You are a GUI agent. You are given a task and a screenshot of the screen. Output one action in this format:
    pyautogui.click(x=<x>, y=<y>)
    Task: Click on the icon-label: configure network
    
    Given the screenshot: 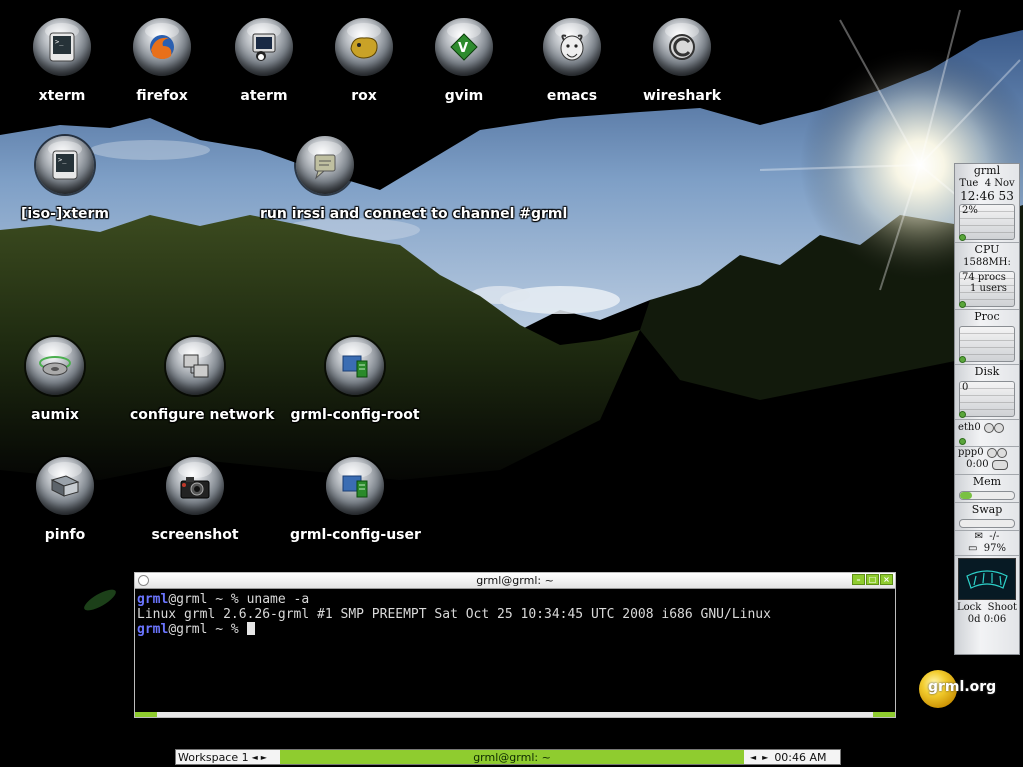 What is the action you would take?
    pyautogui.click(x=202, y=415)
    